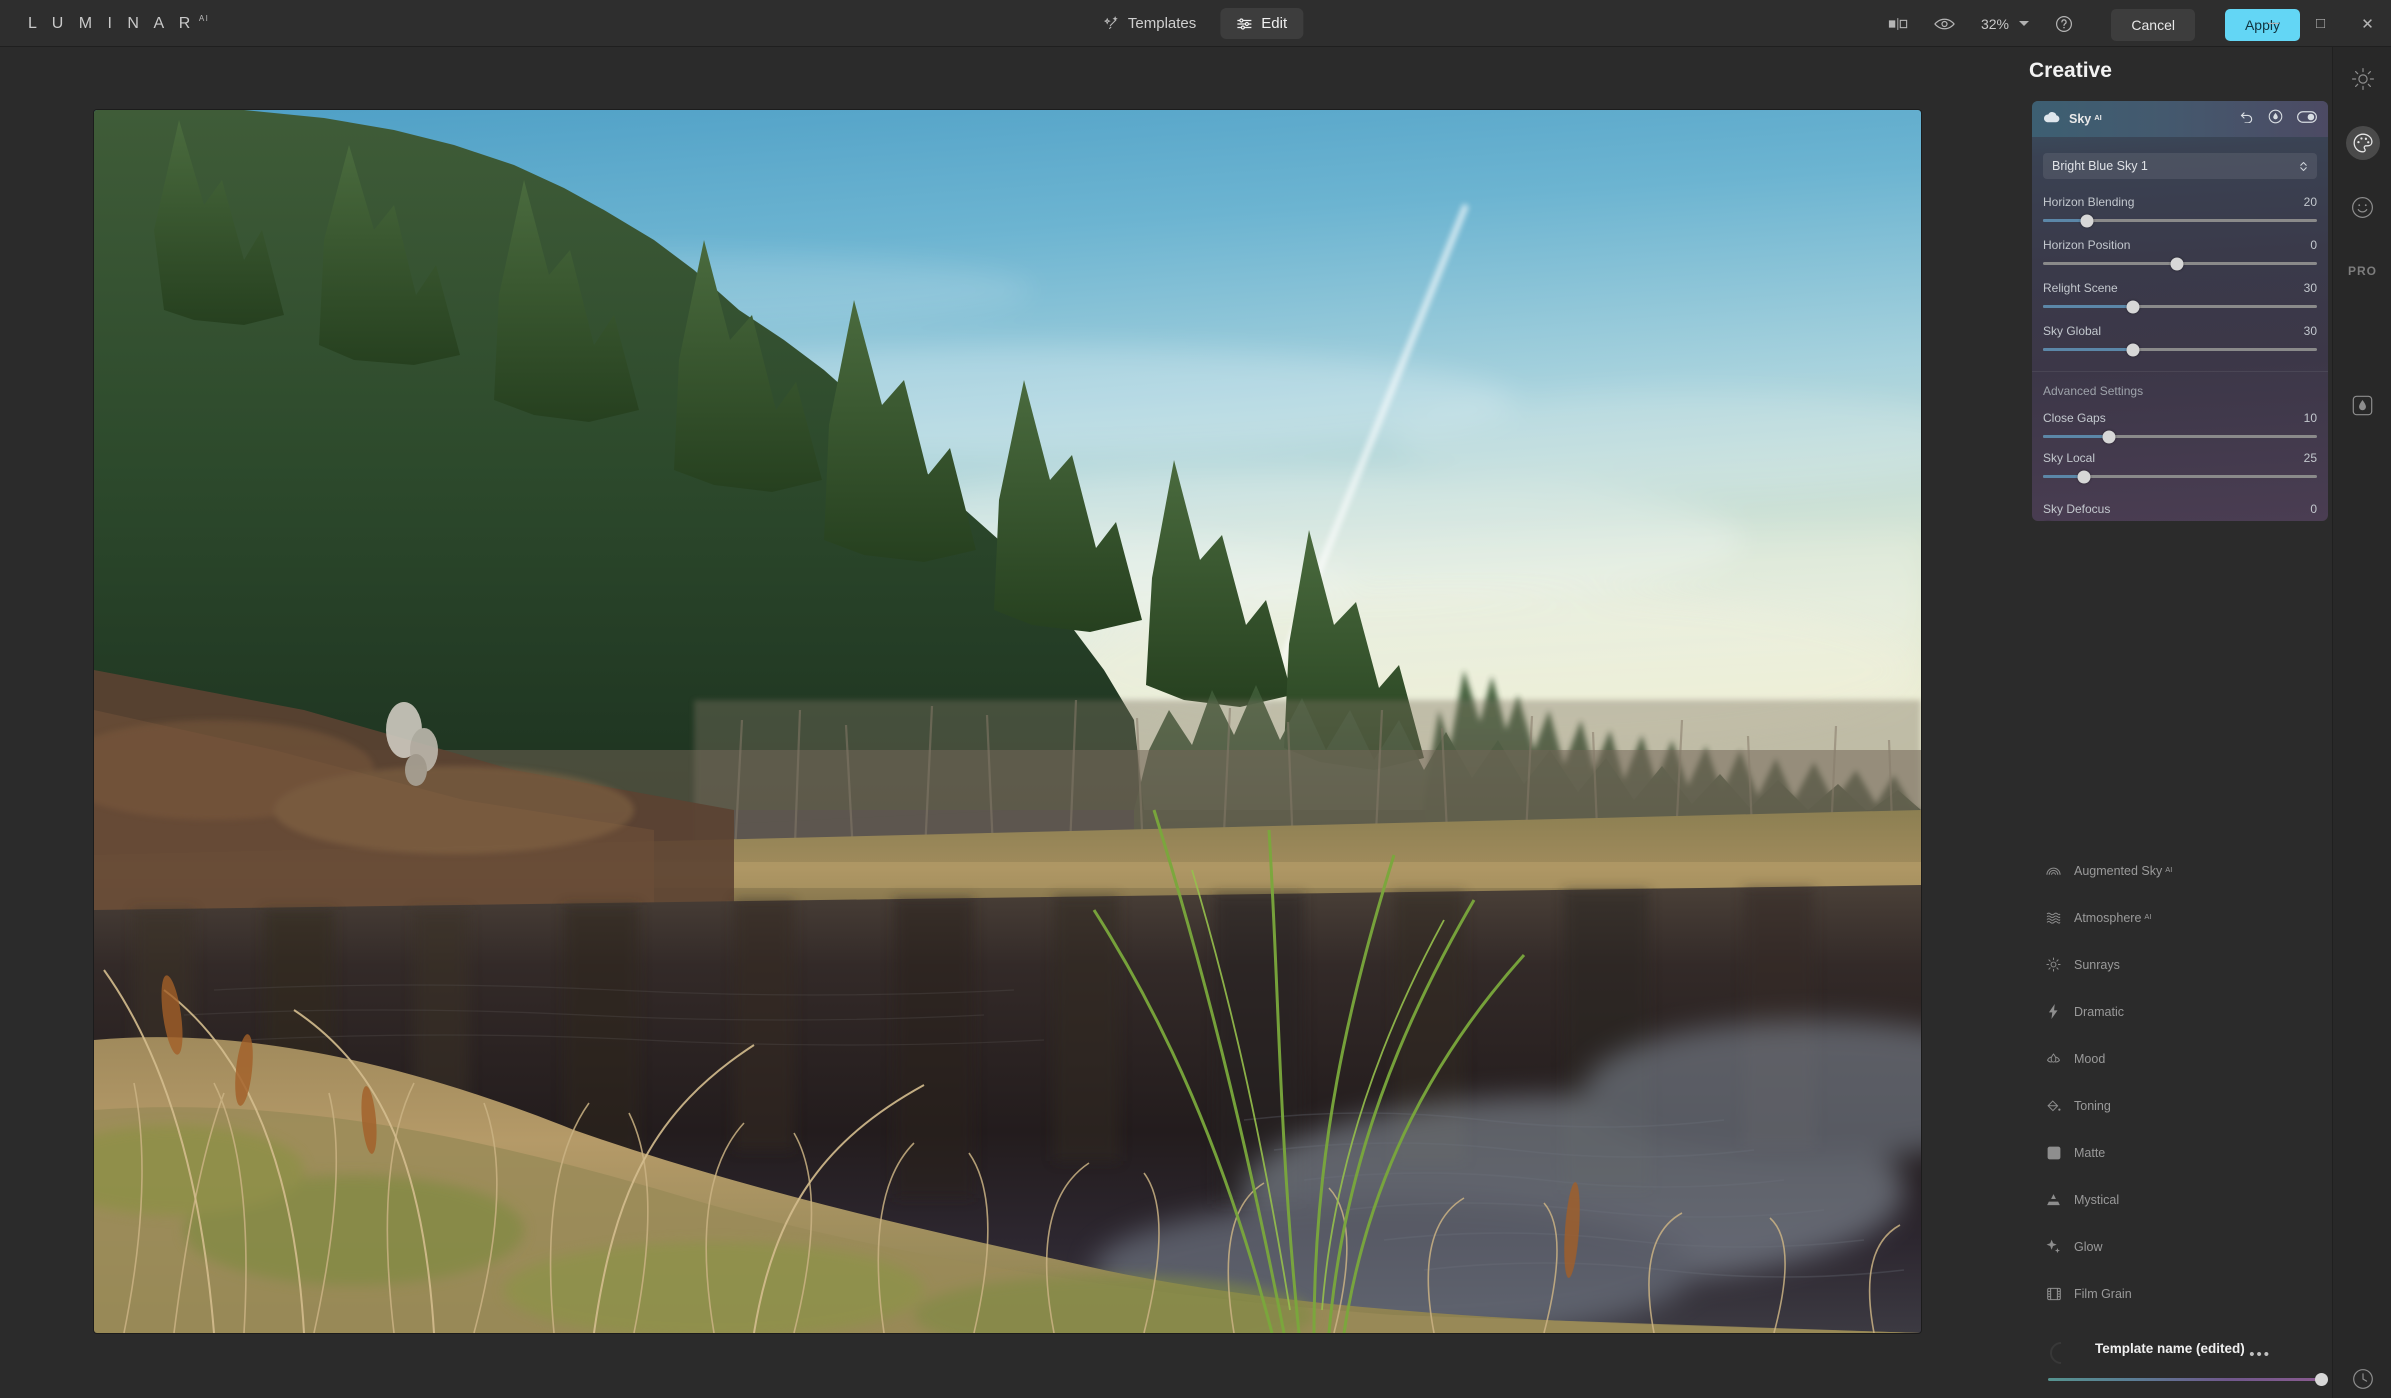 Image resolution: width=2391 pixels, height=1398 pixels. What do you see at coordinates (2180, 964) in the screenshot?
I see `tool-item-sunrays: Sunrays` at bounding box center [2180, 964].